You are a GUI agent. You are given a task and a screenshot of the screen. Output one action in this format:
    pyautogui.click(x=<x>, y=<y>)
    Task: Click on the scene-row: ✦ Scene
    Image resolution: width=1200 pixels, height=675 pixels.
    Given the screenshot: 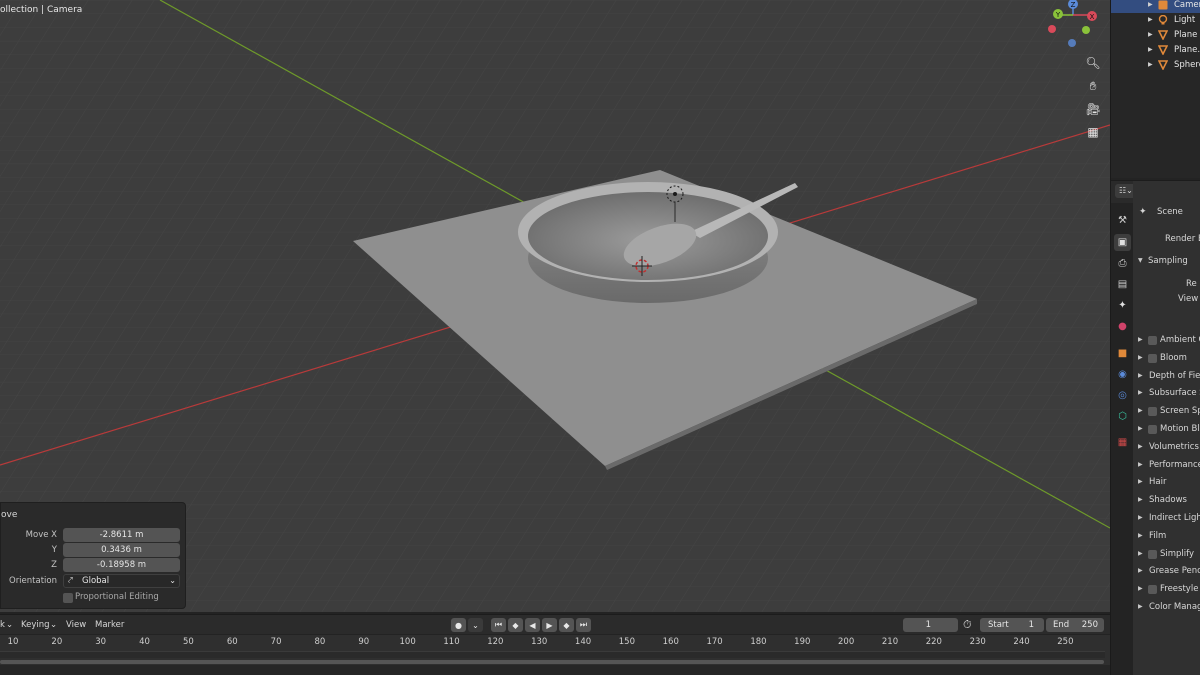 What is the action you would take?
    pyautogui.click(x=1166, y=213)
    